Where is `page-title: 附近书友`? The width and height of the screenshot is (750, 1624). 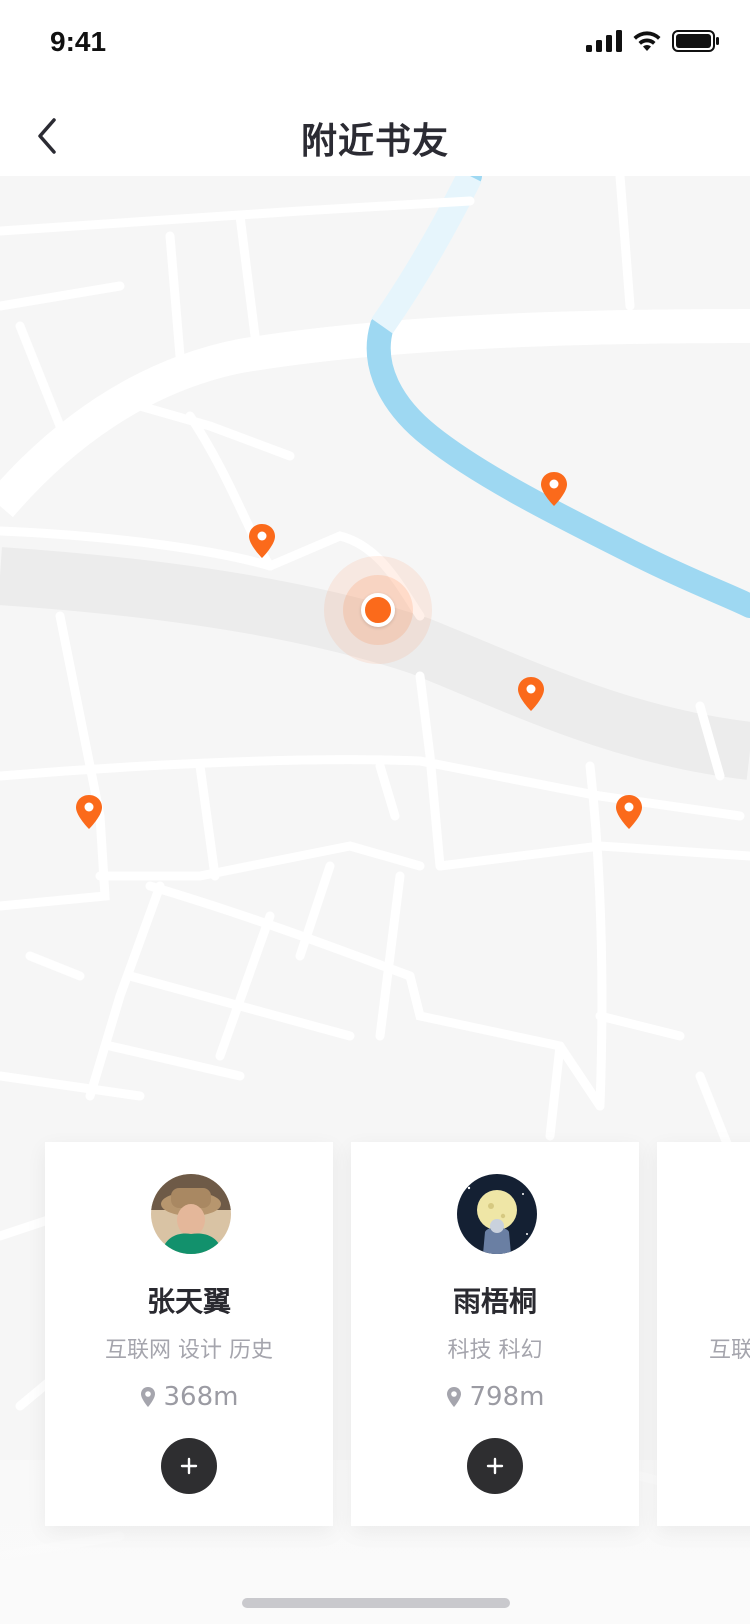
page-title: 附近书友 is located at coordinates (374, 141).